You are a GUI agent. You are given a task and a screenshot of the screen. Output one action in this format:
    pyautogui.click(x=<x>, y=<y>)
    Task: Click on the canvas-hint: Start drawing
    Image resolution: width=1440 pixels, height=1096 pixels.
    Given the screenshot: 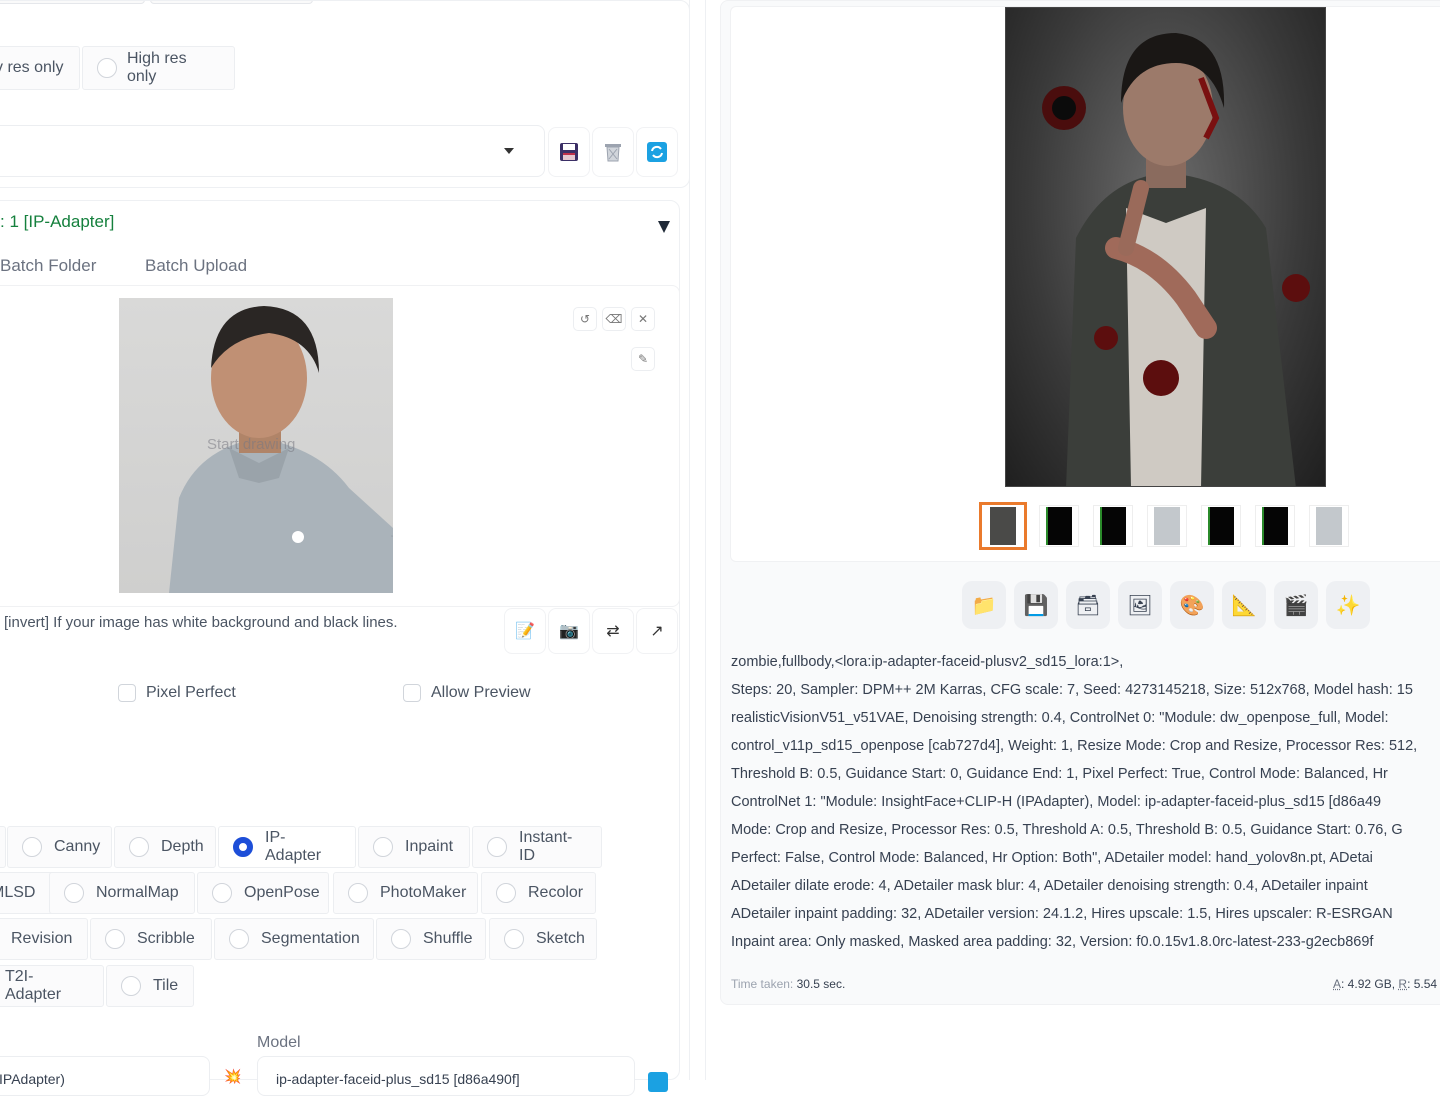 What is the action you would take?
    pyautogui.click(x=251, y=444)
    